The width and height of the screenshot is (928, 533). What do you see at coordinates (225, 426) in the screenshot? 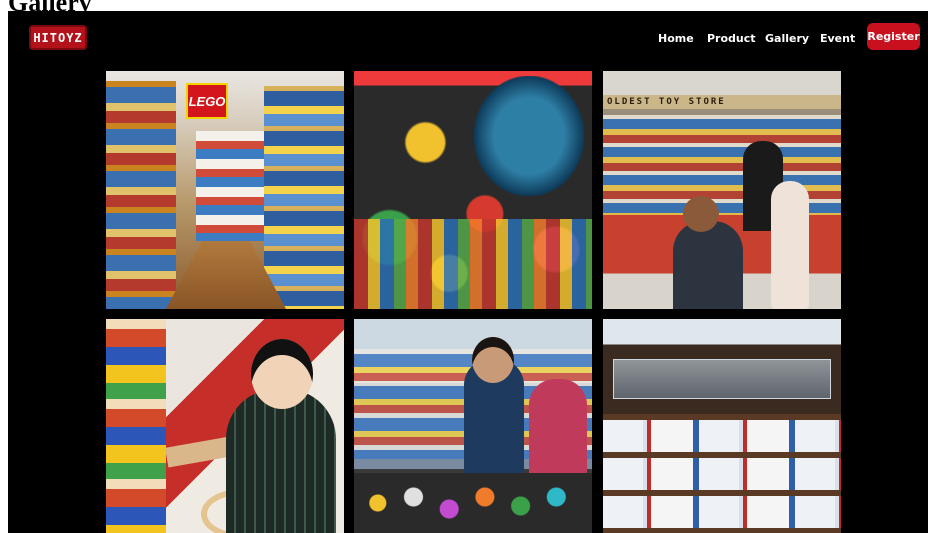
I see `gallery-photo-boy-with-toy` at bounding box center [225, 426].